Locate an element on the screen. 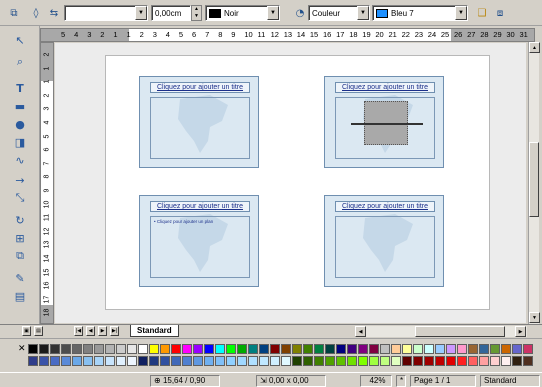 The width and height of the screenshot is (542, 387). next-tab-icon: ▶ is located at coordinates (102, 331).